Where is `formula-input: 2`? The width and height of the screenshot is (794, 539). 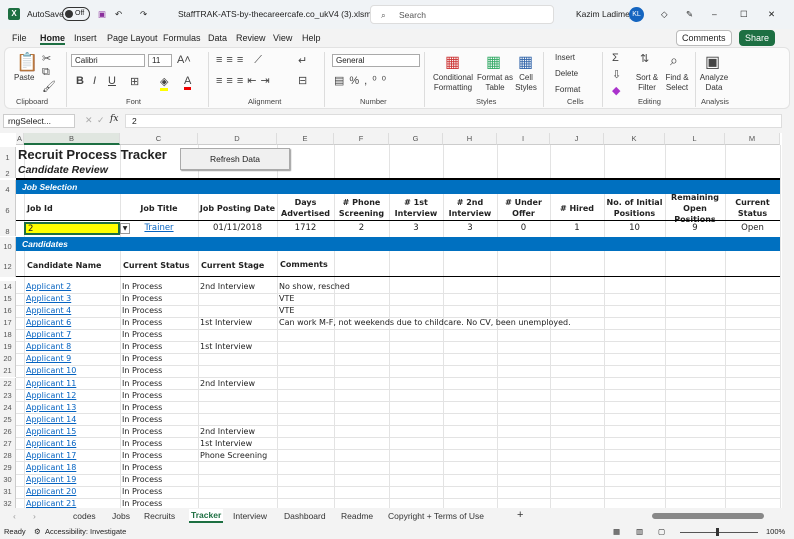 formula-input: 2 is located at coordinates (453, 121).